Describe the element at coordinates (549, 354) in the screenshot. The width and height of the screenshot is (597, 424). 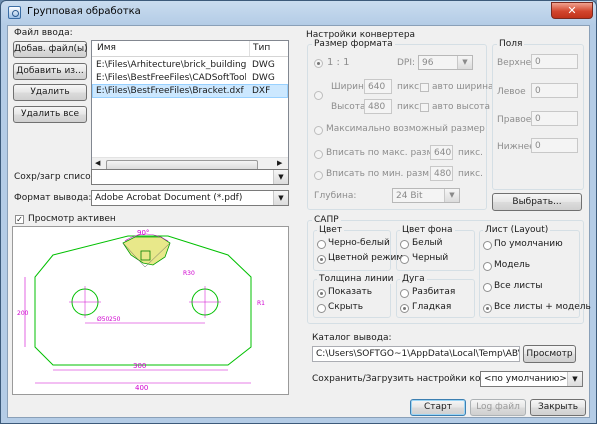
I see `browse-button: Просмотр` at that location.